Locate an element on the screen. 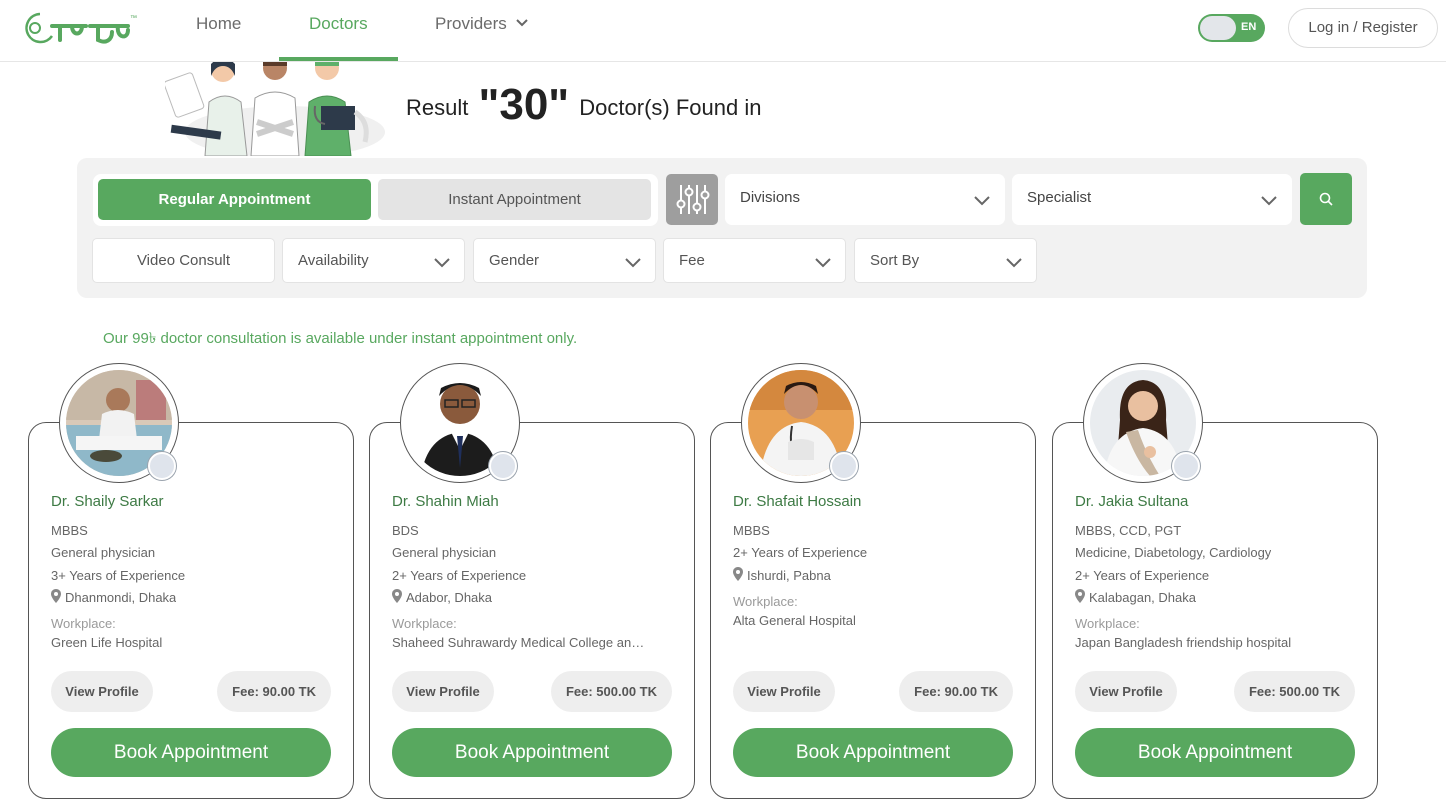 The image size is (1446, 805). search-icon is located at coordinates (1326, 199).